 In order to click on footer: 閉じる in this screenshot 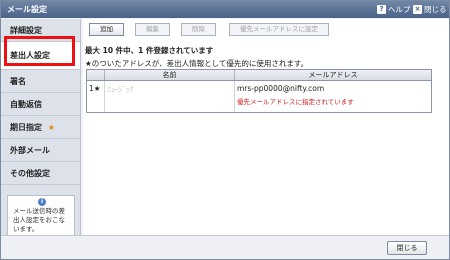, I will do `click(225, 247)`.